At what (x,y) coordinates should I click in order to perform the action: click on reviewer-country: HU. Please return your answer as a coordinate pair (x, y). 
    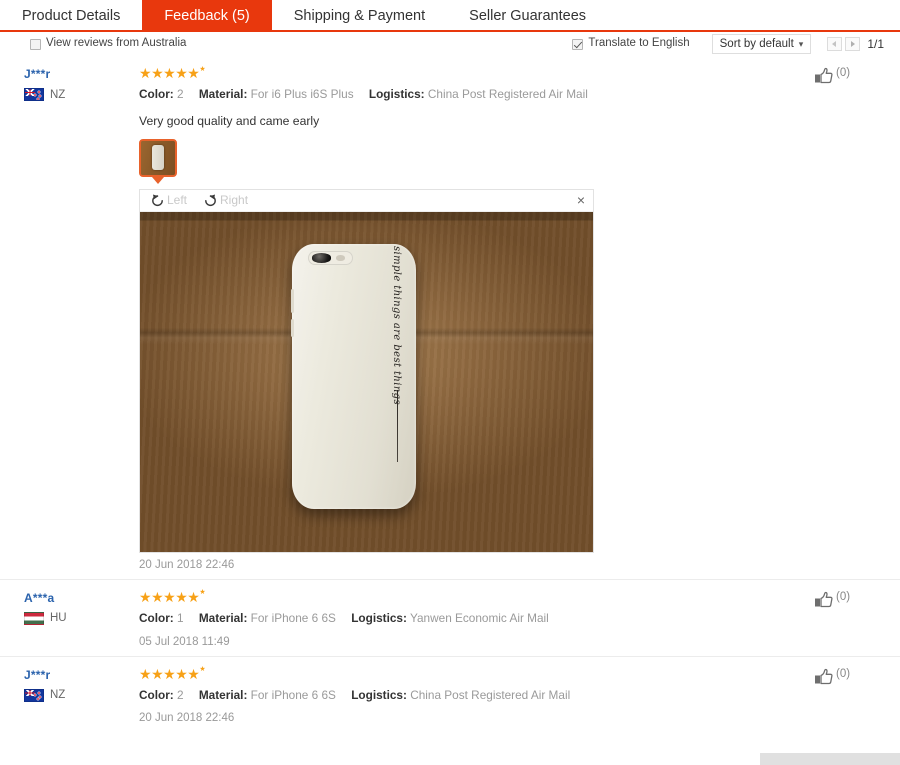
    Looking at the image, I should click on (81, 618).